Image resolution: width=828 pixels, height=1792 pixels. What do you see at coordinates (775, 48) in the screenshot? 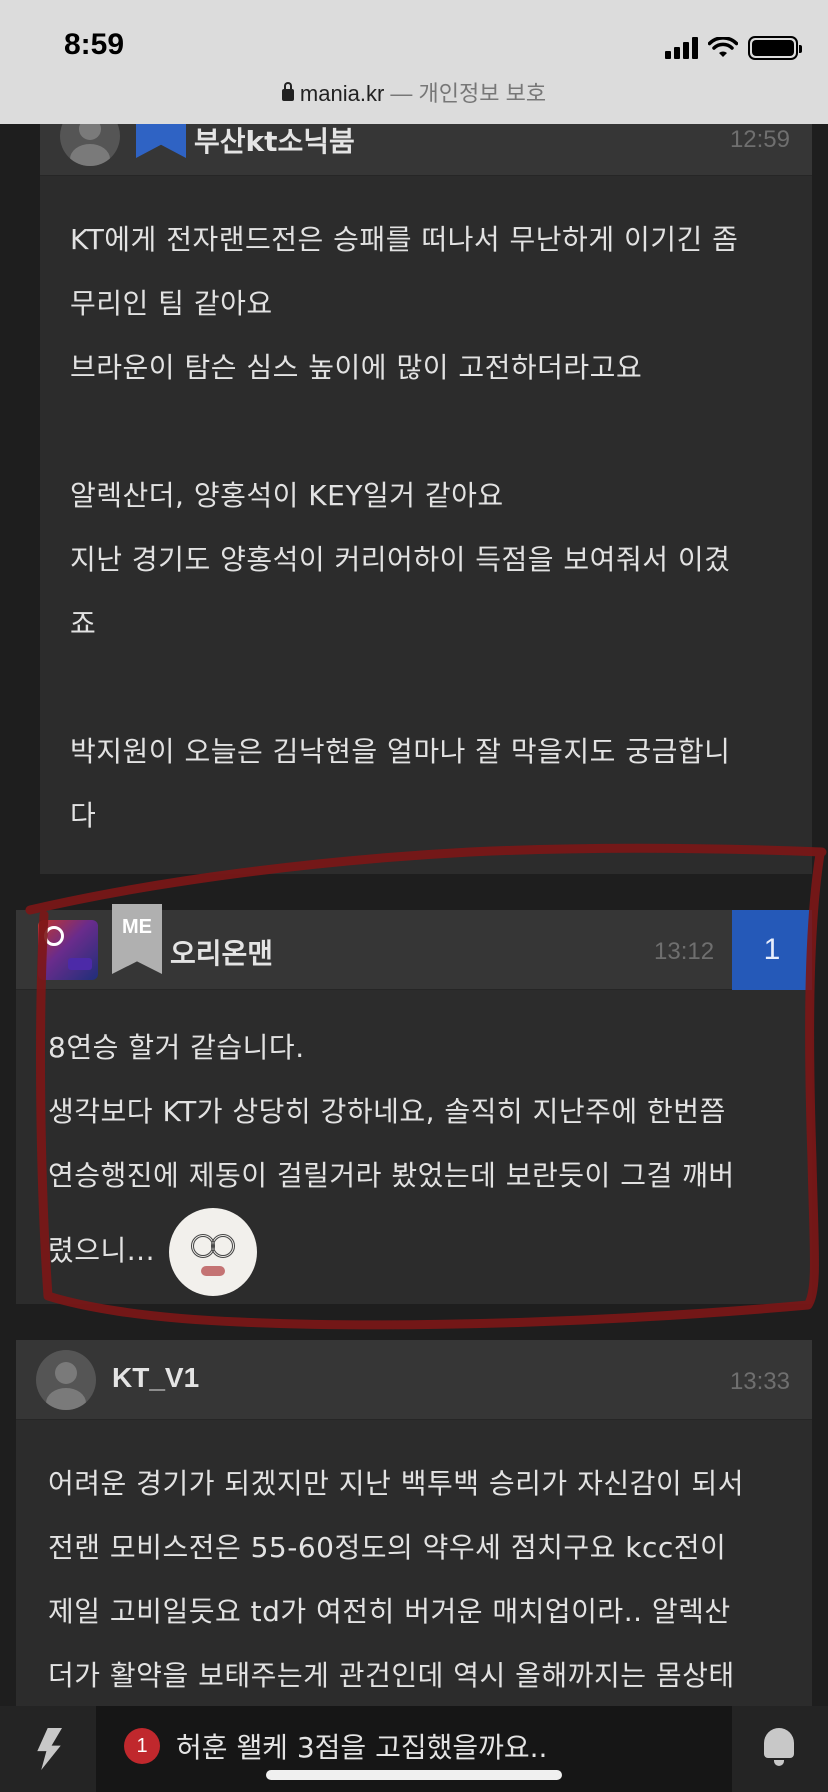
I see `battery-icon` at bounding box center [775, 48].